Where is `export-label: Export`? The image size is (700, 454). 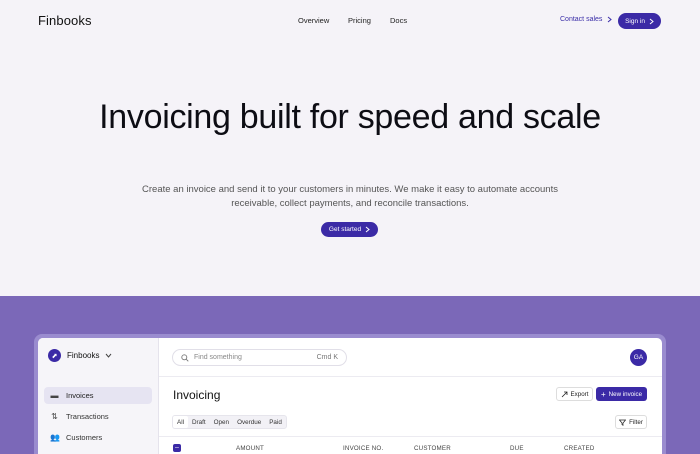
export-label: Export is located at coordinates (579, 394).